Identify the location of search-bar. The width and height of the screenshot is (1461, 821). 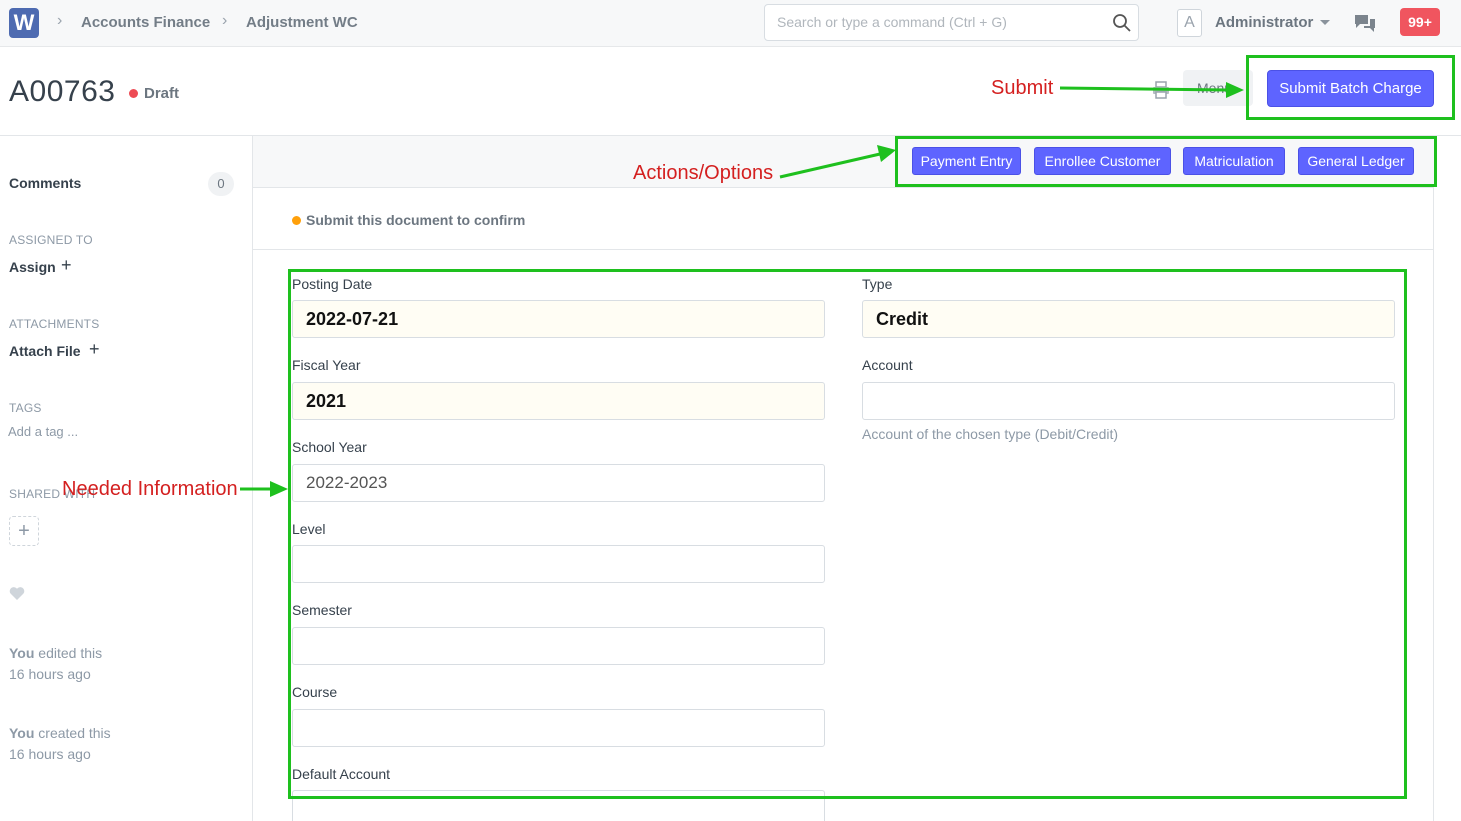
(951, 22).